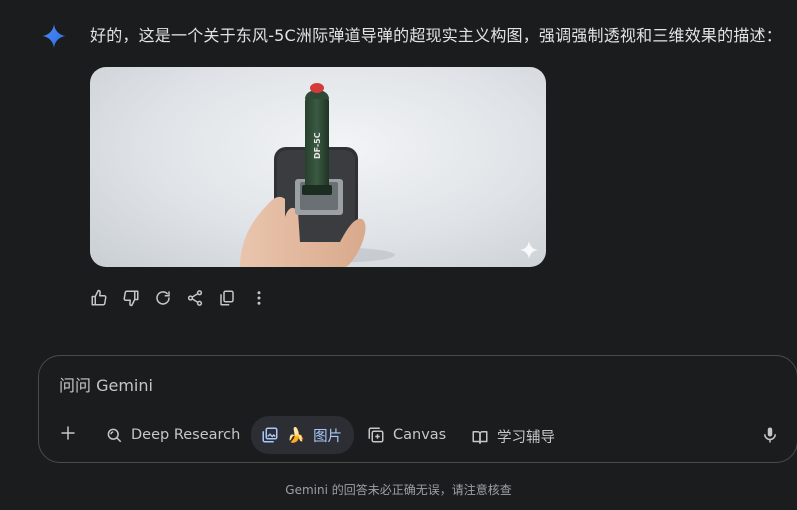 The height and width of the screenshot is (510, 797). Describe the element at coordinates (131, 298) in the screenshot. I see `thumbs-down-icon` at that location.